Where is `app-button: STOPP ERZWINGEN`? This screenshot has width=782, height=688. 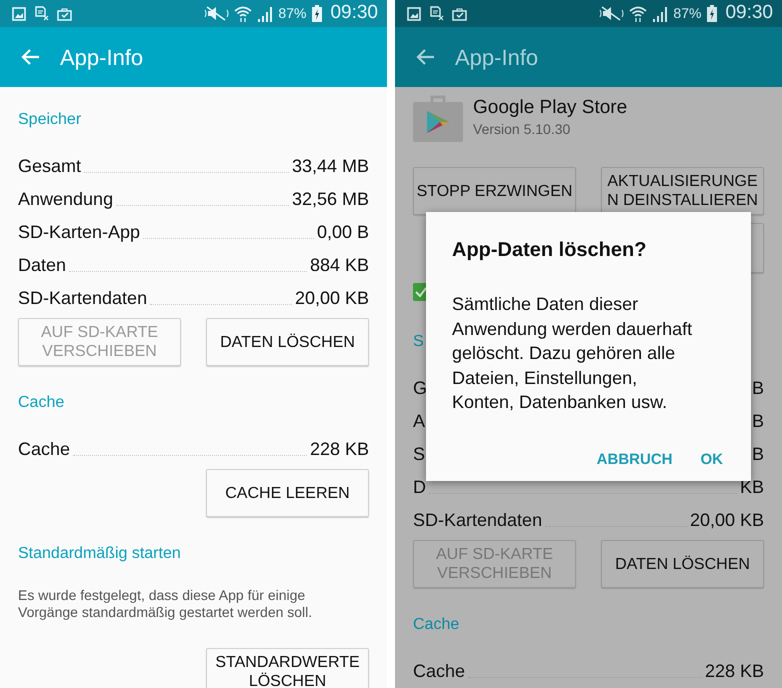
app-button: STOPP ERZWINGEN is located at coordinates (494, 191).